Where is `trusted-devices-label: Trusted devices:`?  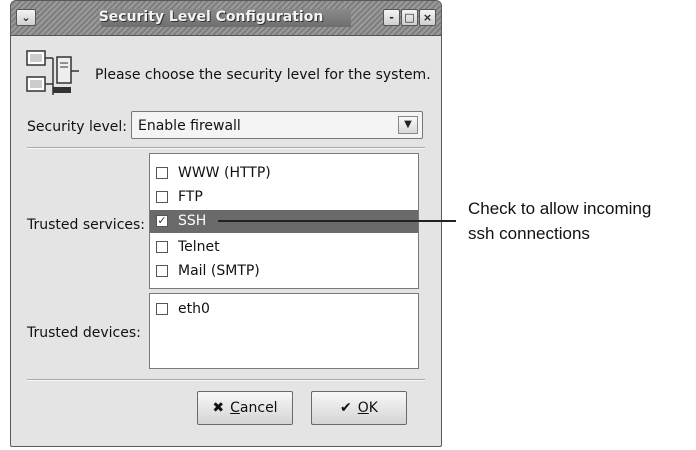 trusted-devices-label: Trusted devices: is located at coordinates (84, 333).